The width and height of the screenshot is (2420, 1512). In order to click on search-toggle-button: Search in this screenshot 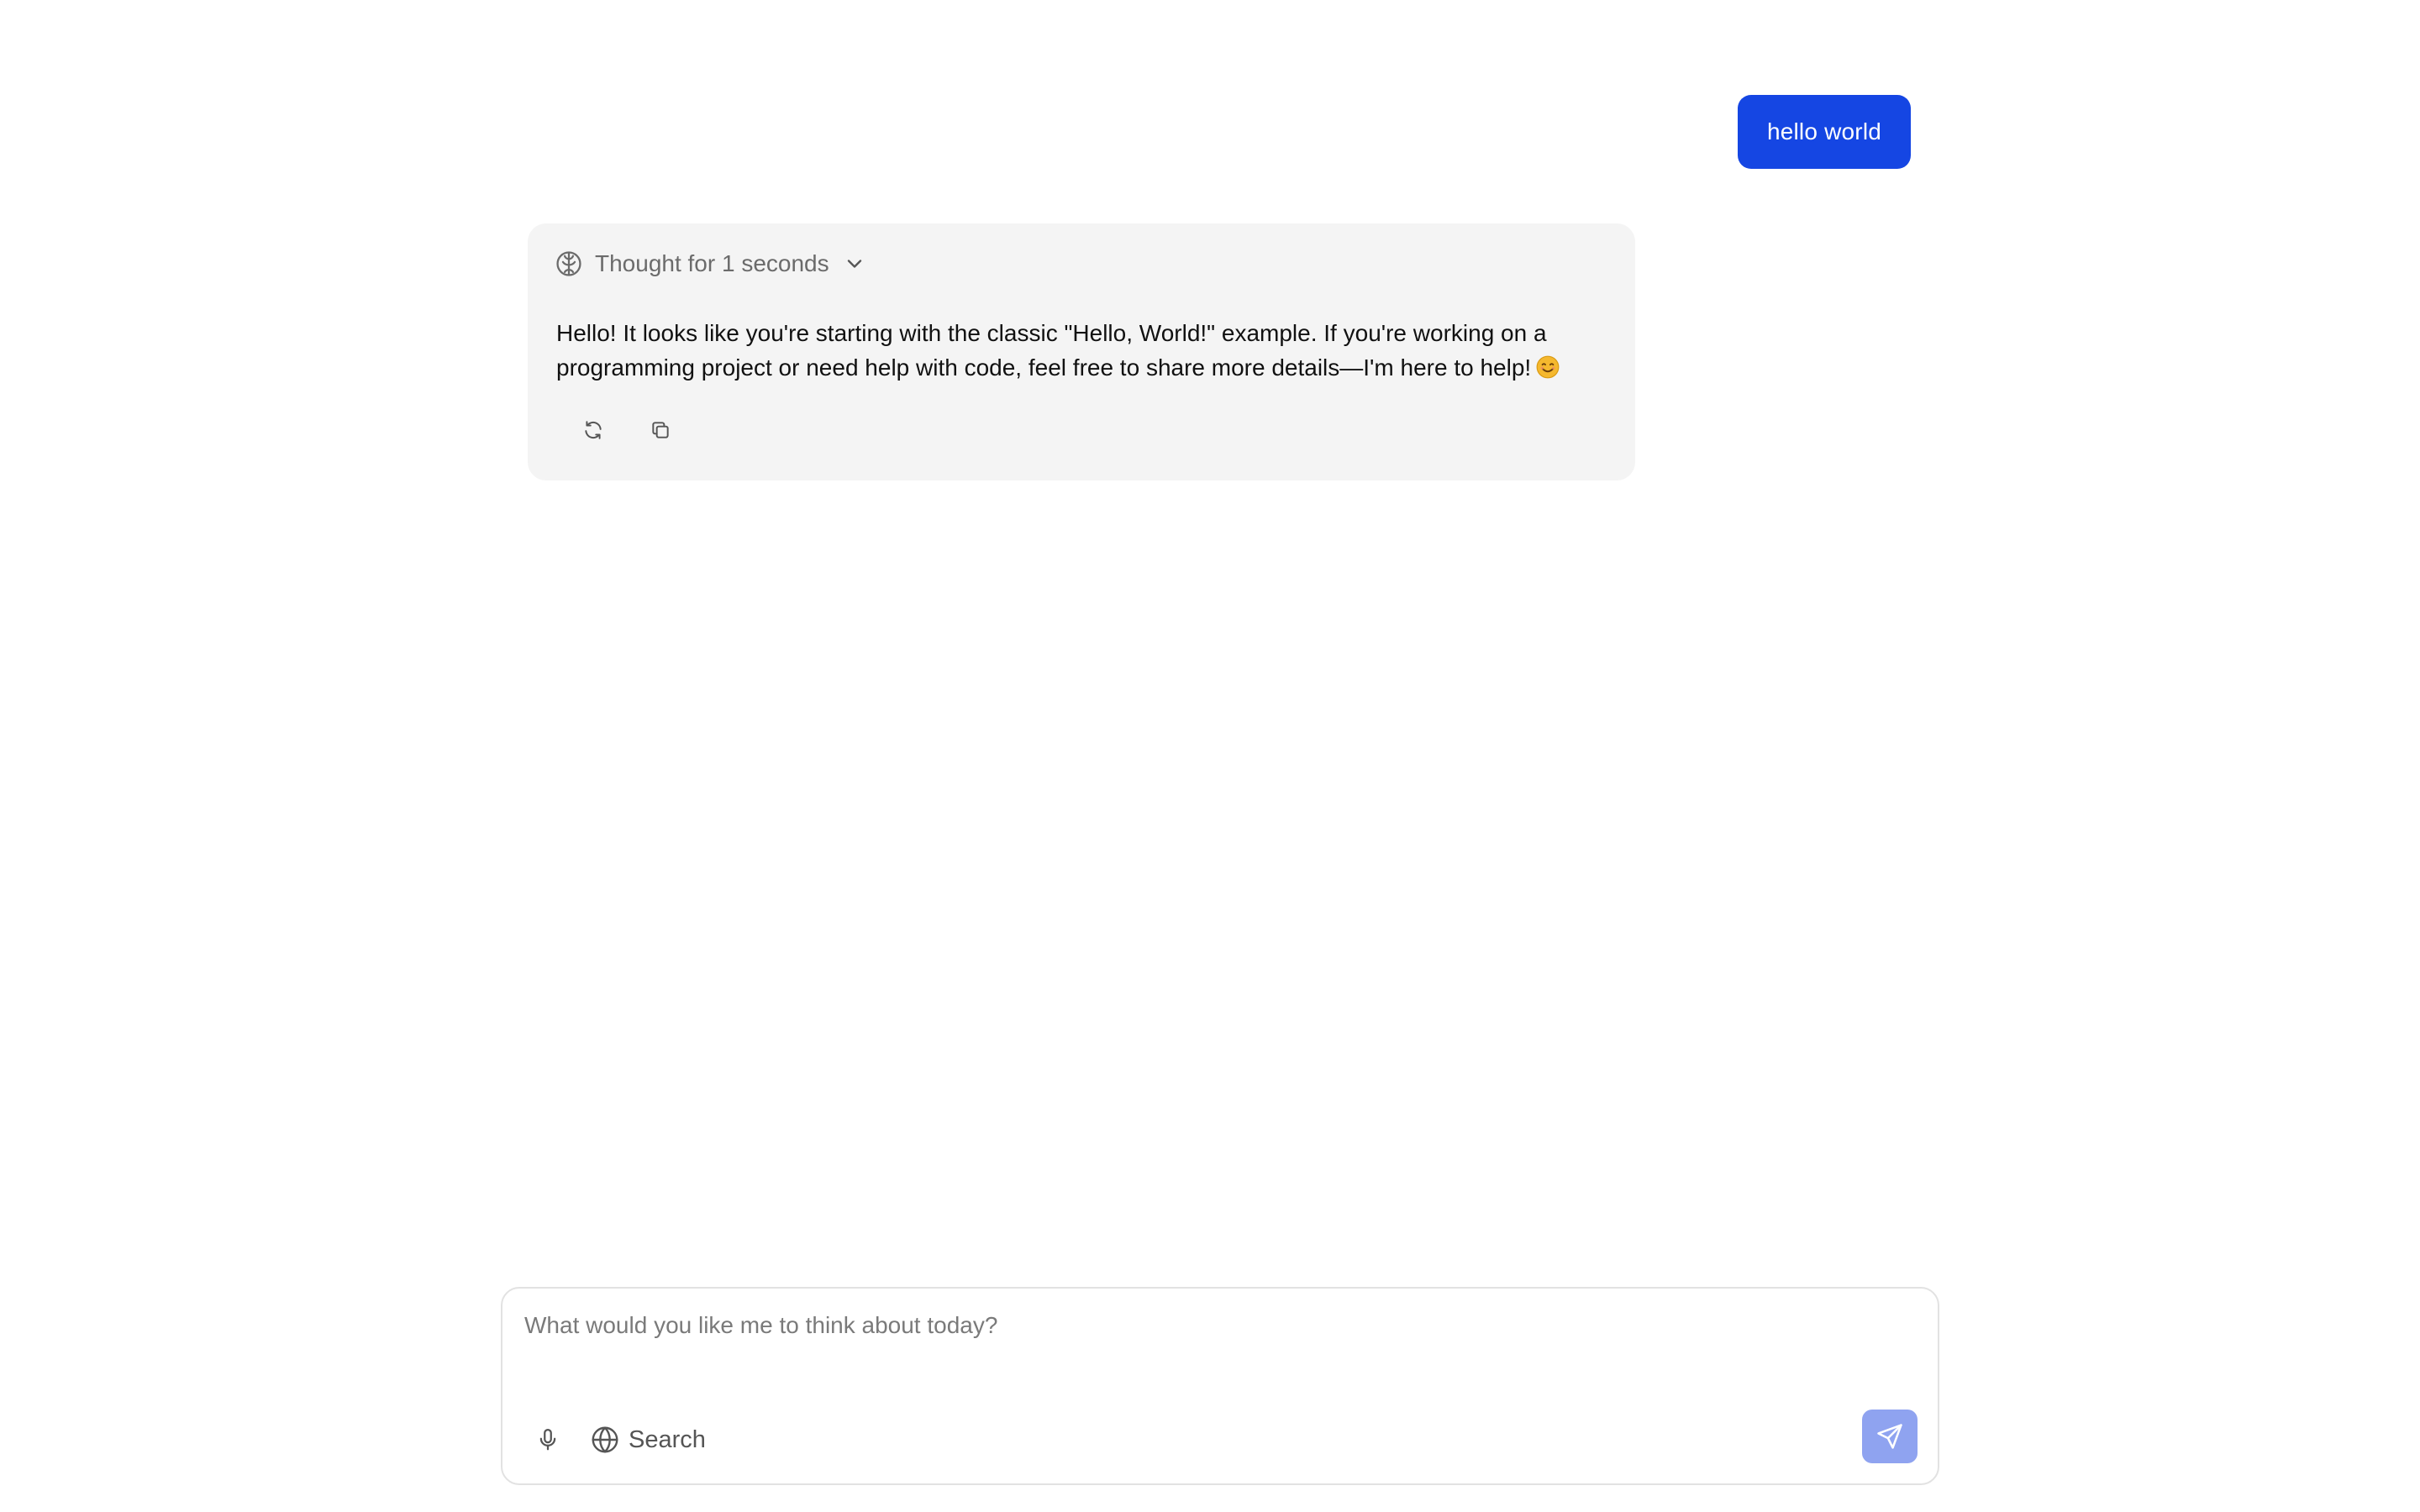, I will do `click(648, 1439)`.